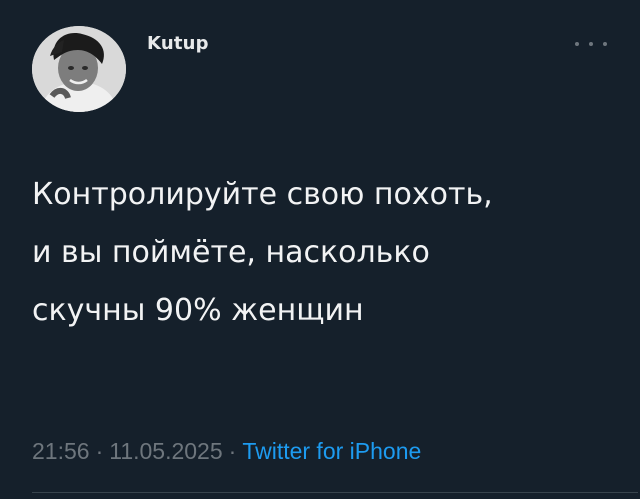 This screenshot has width=640, height=499. Describe the element at coordinates (61, 451) in the screenshot. I see `tweet-time: 21:56` at that location.